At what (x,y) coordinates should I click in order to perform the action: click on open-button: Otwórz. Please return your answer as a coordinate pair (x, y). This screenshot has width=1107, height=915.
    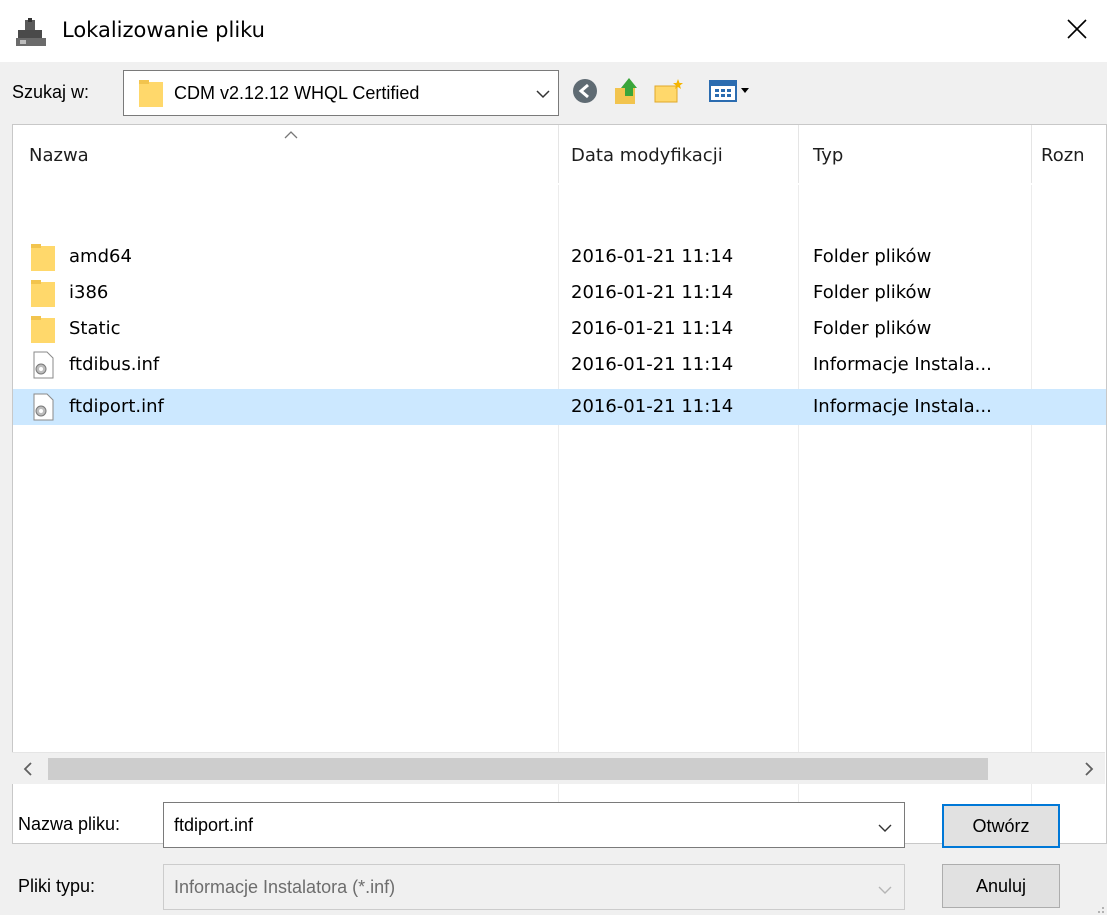
    Looking at the image, I should click on (1001, 826).